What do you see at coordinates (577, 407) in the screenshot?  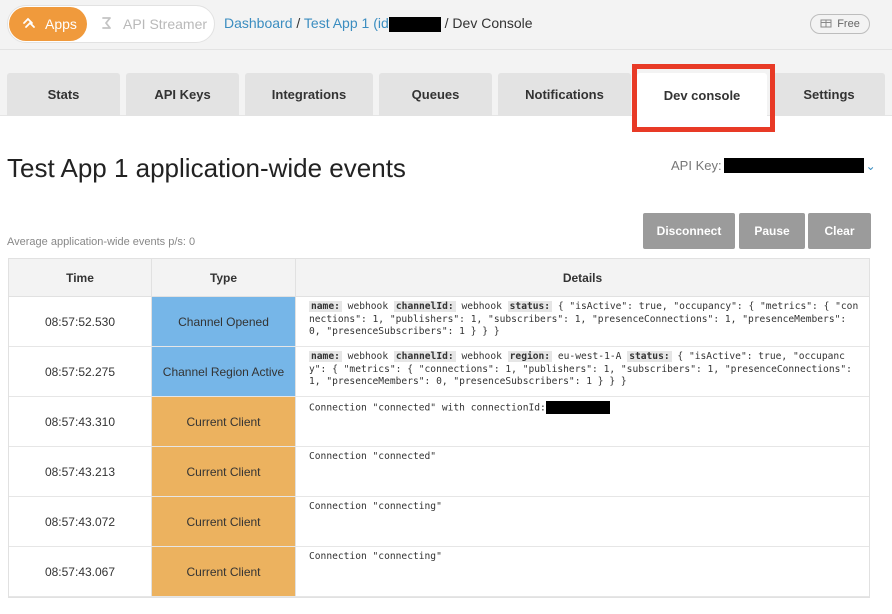 I see `redacted-connection-id` at bounding box center [577, 407].